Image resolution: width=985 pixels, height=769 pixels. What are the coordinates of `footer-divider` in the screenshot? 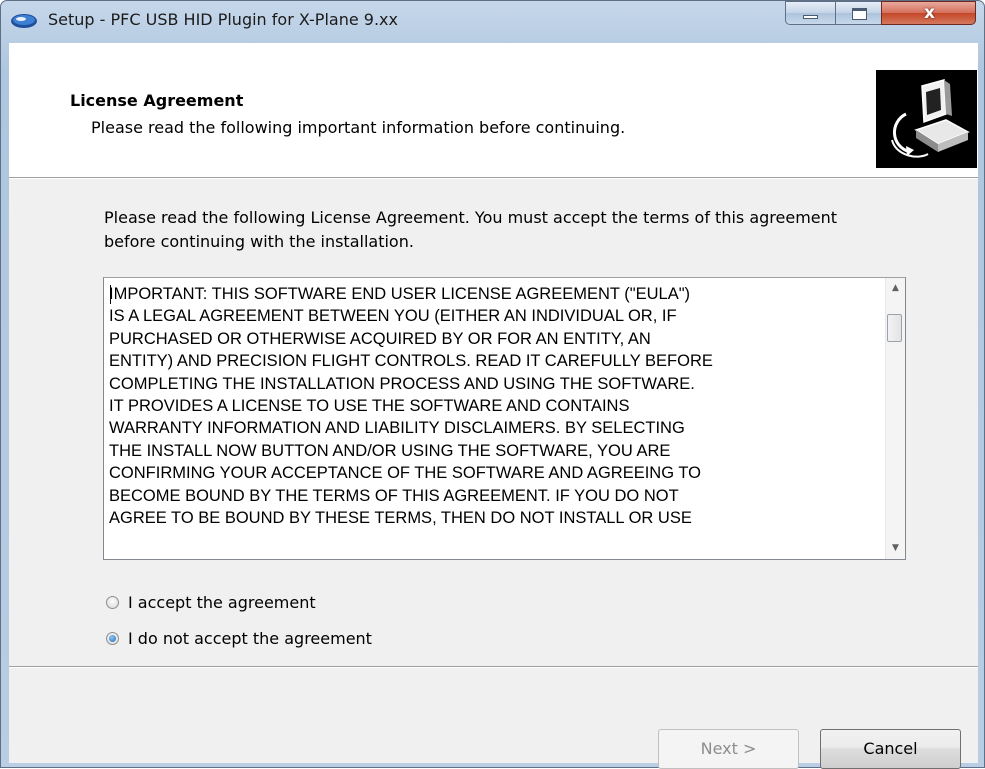 It's located at (493, 667).